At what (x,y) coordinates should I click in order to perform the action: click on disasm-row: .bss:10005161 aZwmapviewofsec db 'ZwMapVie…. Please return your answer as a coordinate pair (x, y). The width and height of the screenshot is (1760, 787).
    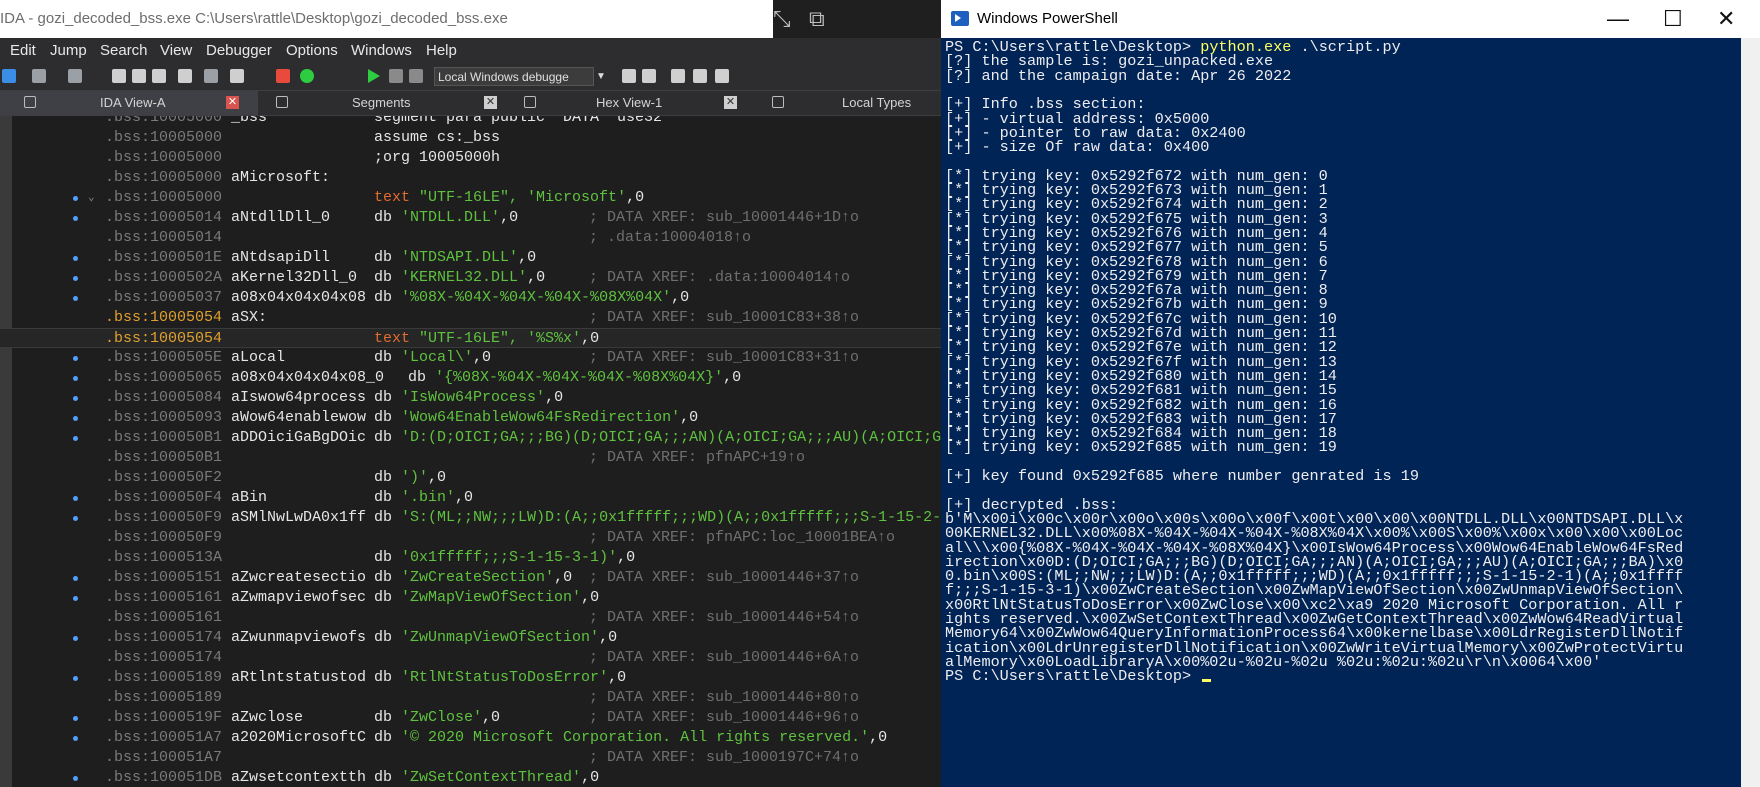
    Looking at the image, I should click on (470, 598).